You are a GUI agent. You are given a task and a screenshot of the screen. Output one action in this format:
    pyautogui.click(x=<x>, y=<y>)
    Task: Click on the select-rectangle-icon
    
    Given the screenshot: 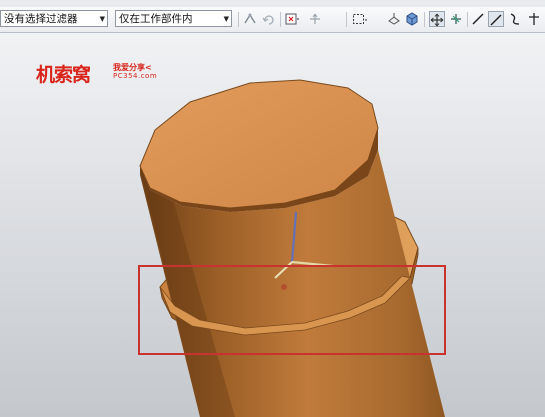 What is the action you would take?
    pyautogui.click(x=359, y=19)
    